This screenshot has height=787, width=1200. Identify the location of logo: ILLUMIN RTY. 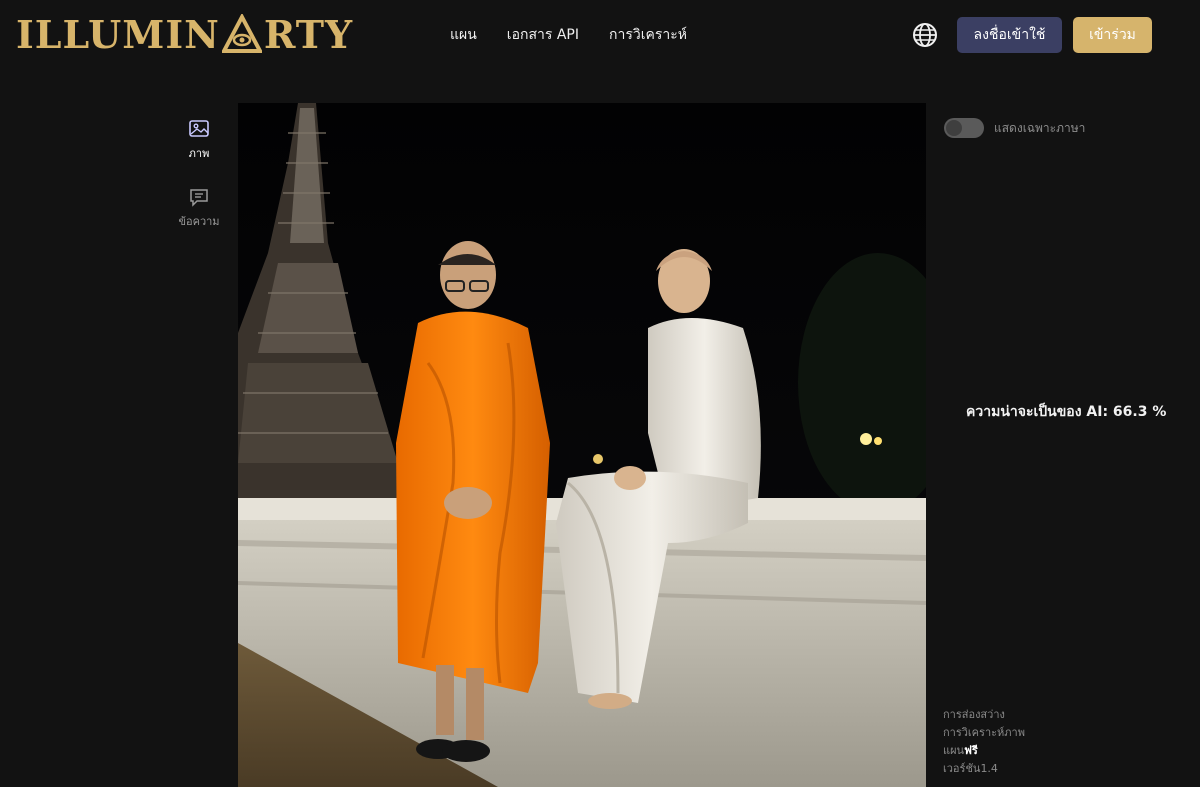
(185, 34).